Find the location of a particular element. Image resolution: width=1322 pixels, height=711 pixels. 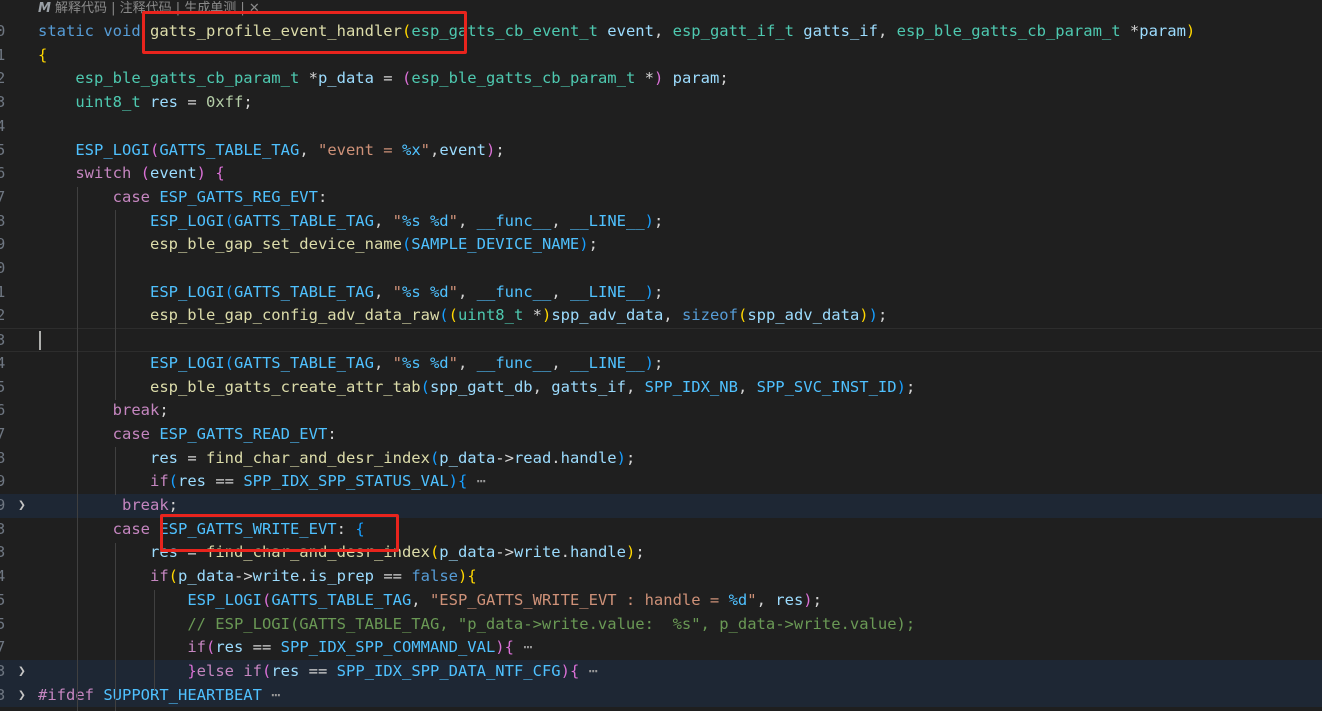

code-line: 4 is located at coordinates (661, 127).